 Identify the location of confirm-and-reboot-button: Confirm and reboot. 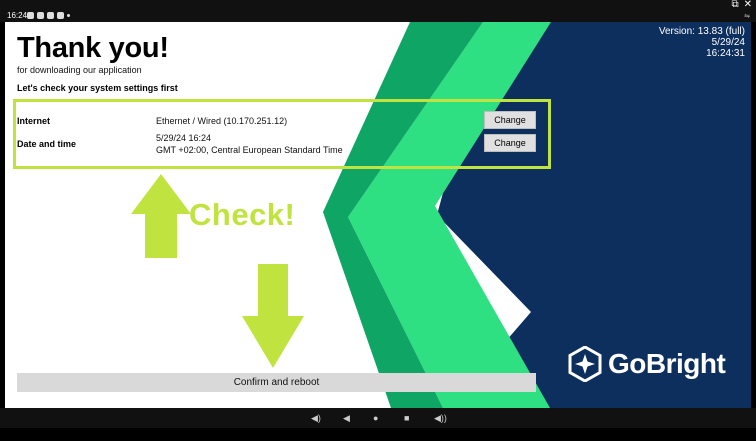
(276, 382).